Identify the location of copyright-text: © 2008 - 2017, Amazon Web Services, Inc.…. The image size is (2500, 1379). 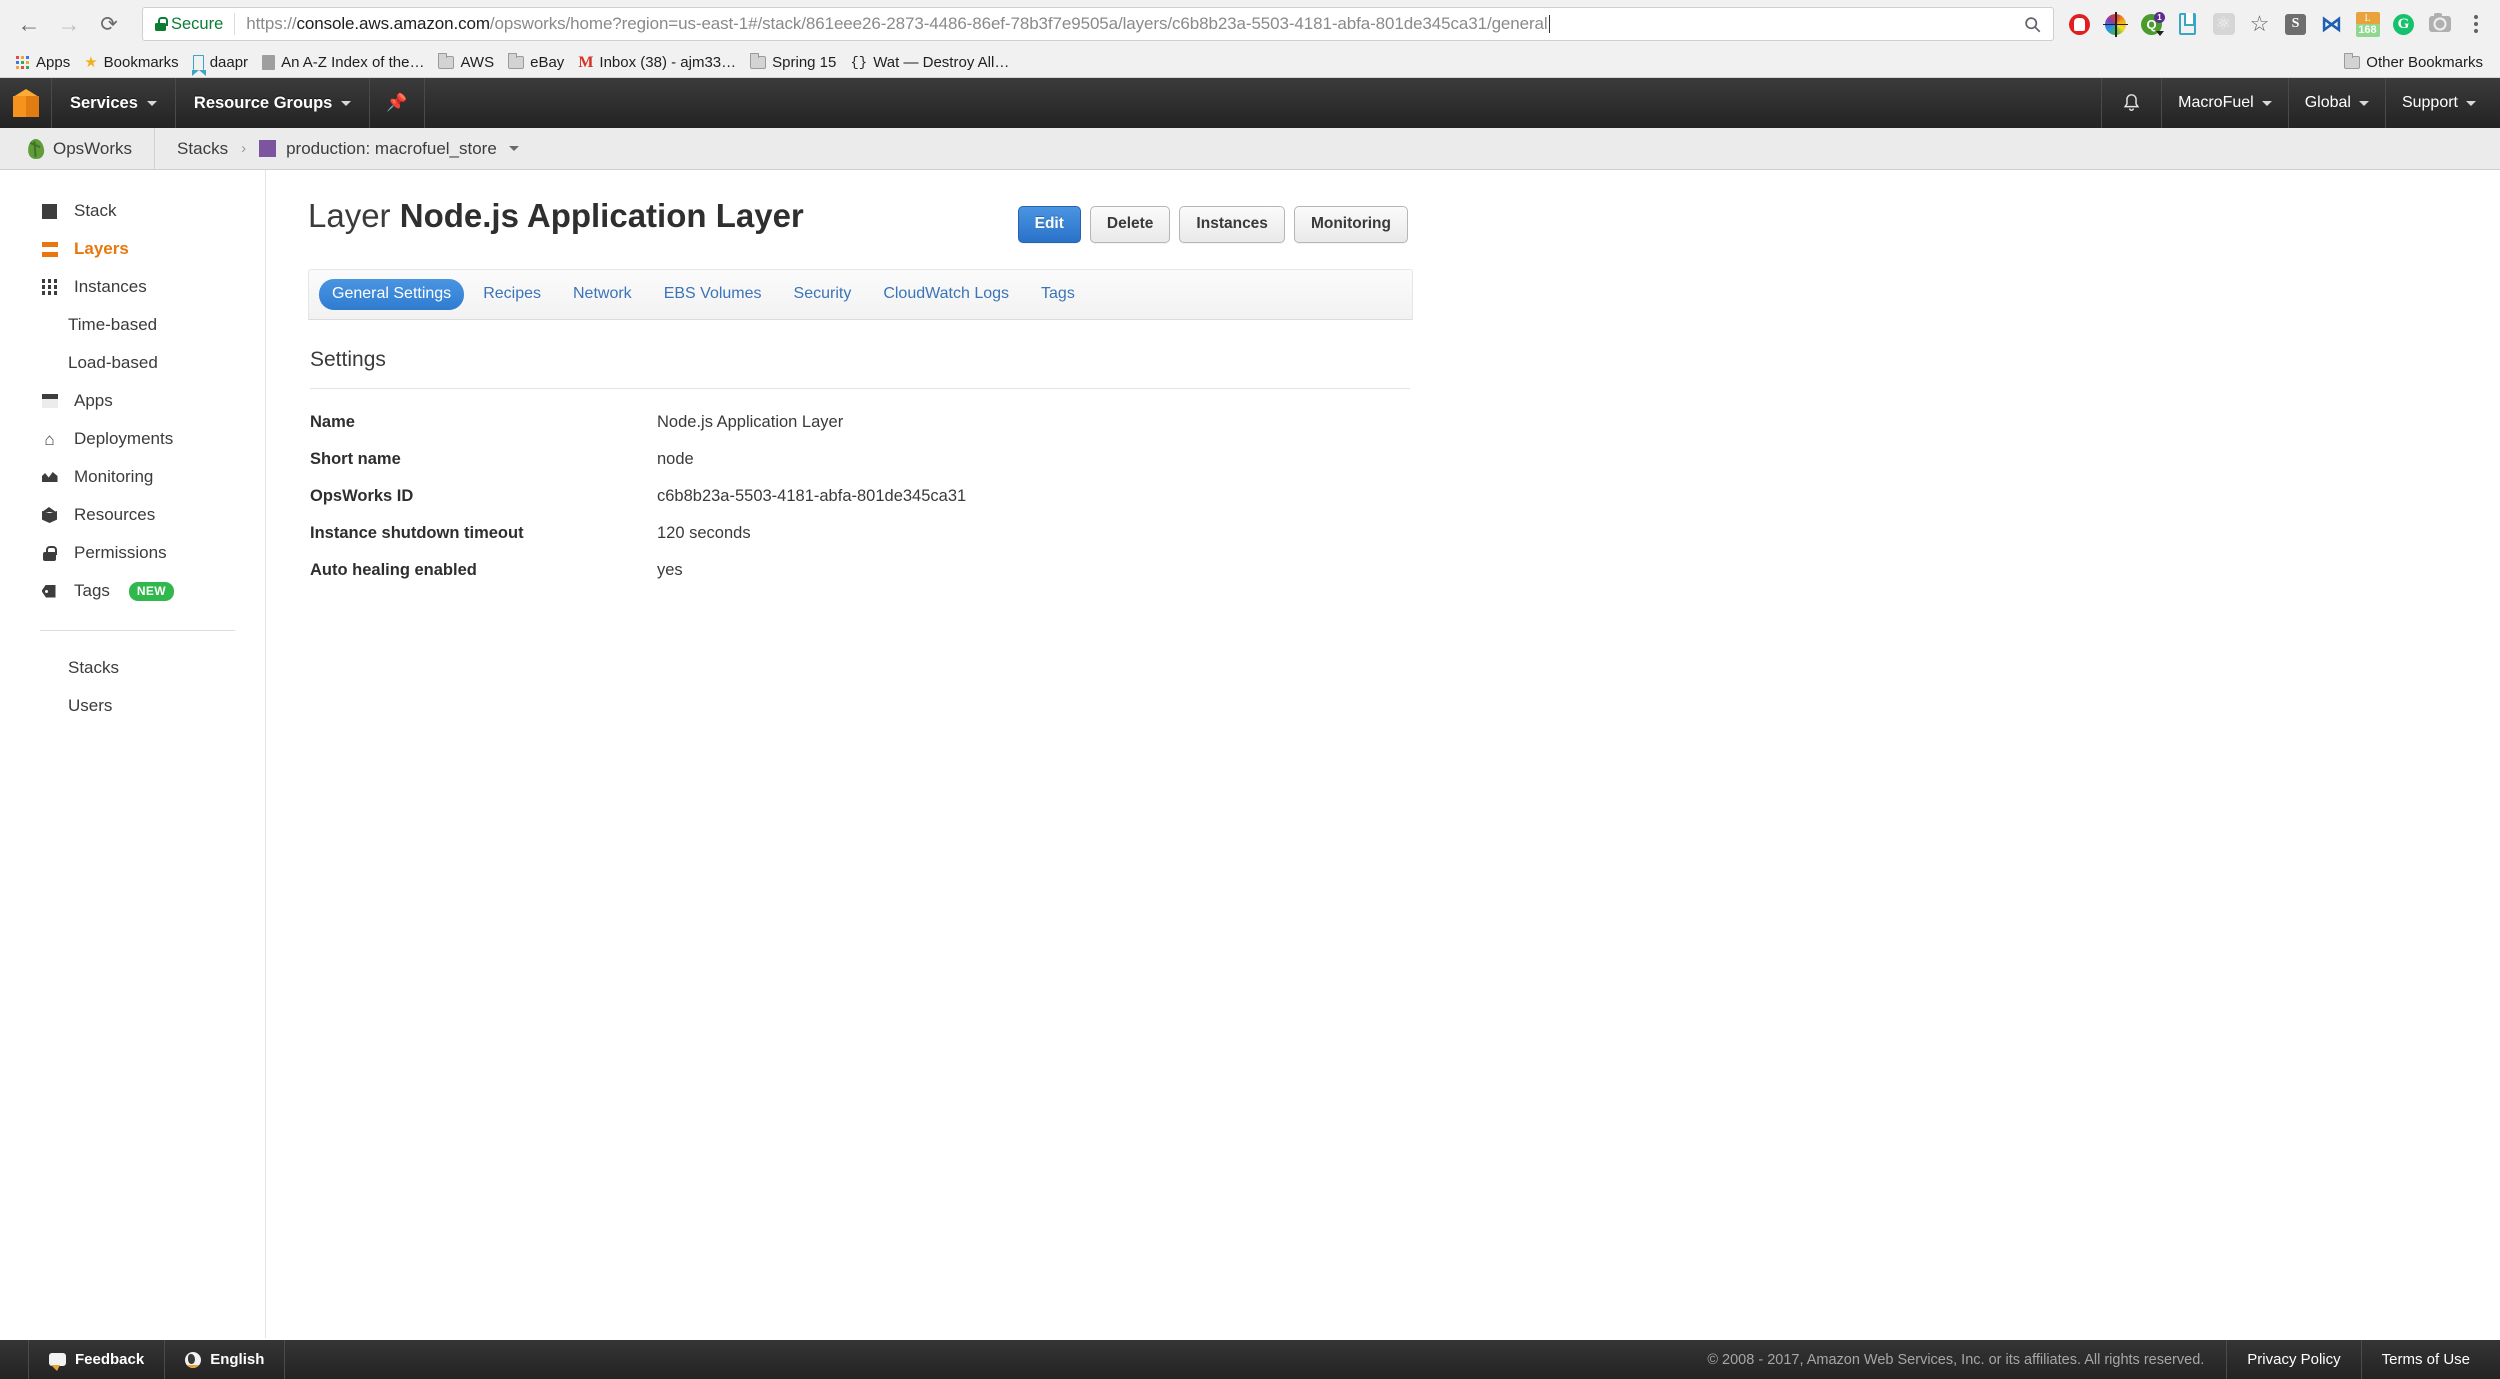
(1956, 1359).